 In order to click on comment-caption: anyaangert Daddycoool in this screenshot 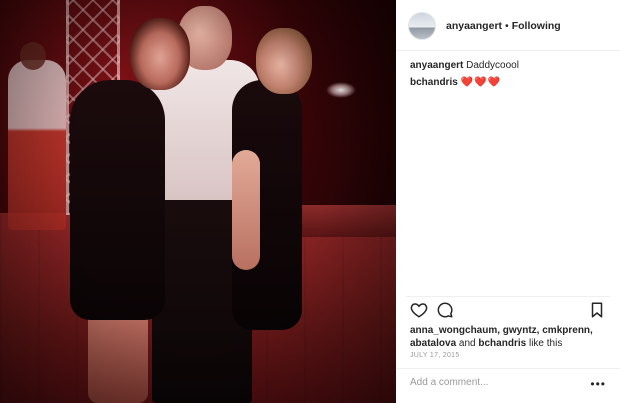, I will do `click(464, 65)`.